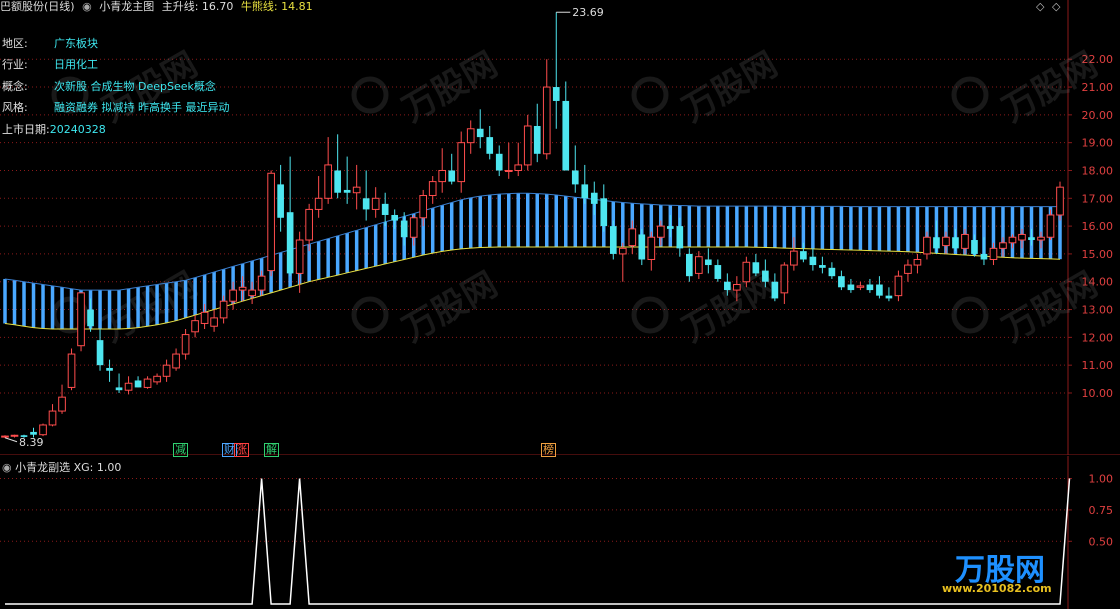  What do you see at coordinates (271, 450) in the screenshot?
I see `event-mark-unlock: 解` at bounding box center [271, 450].